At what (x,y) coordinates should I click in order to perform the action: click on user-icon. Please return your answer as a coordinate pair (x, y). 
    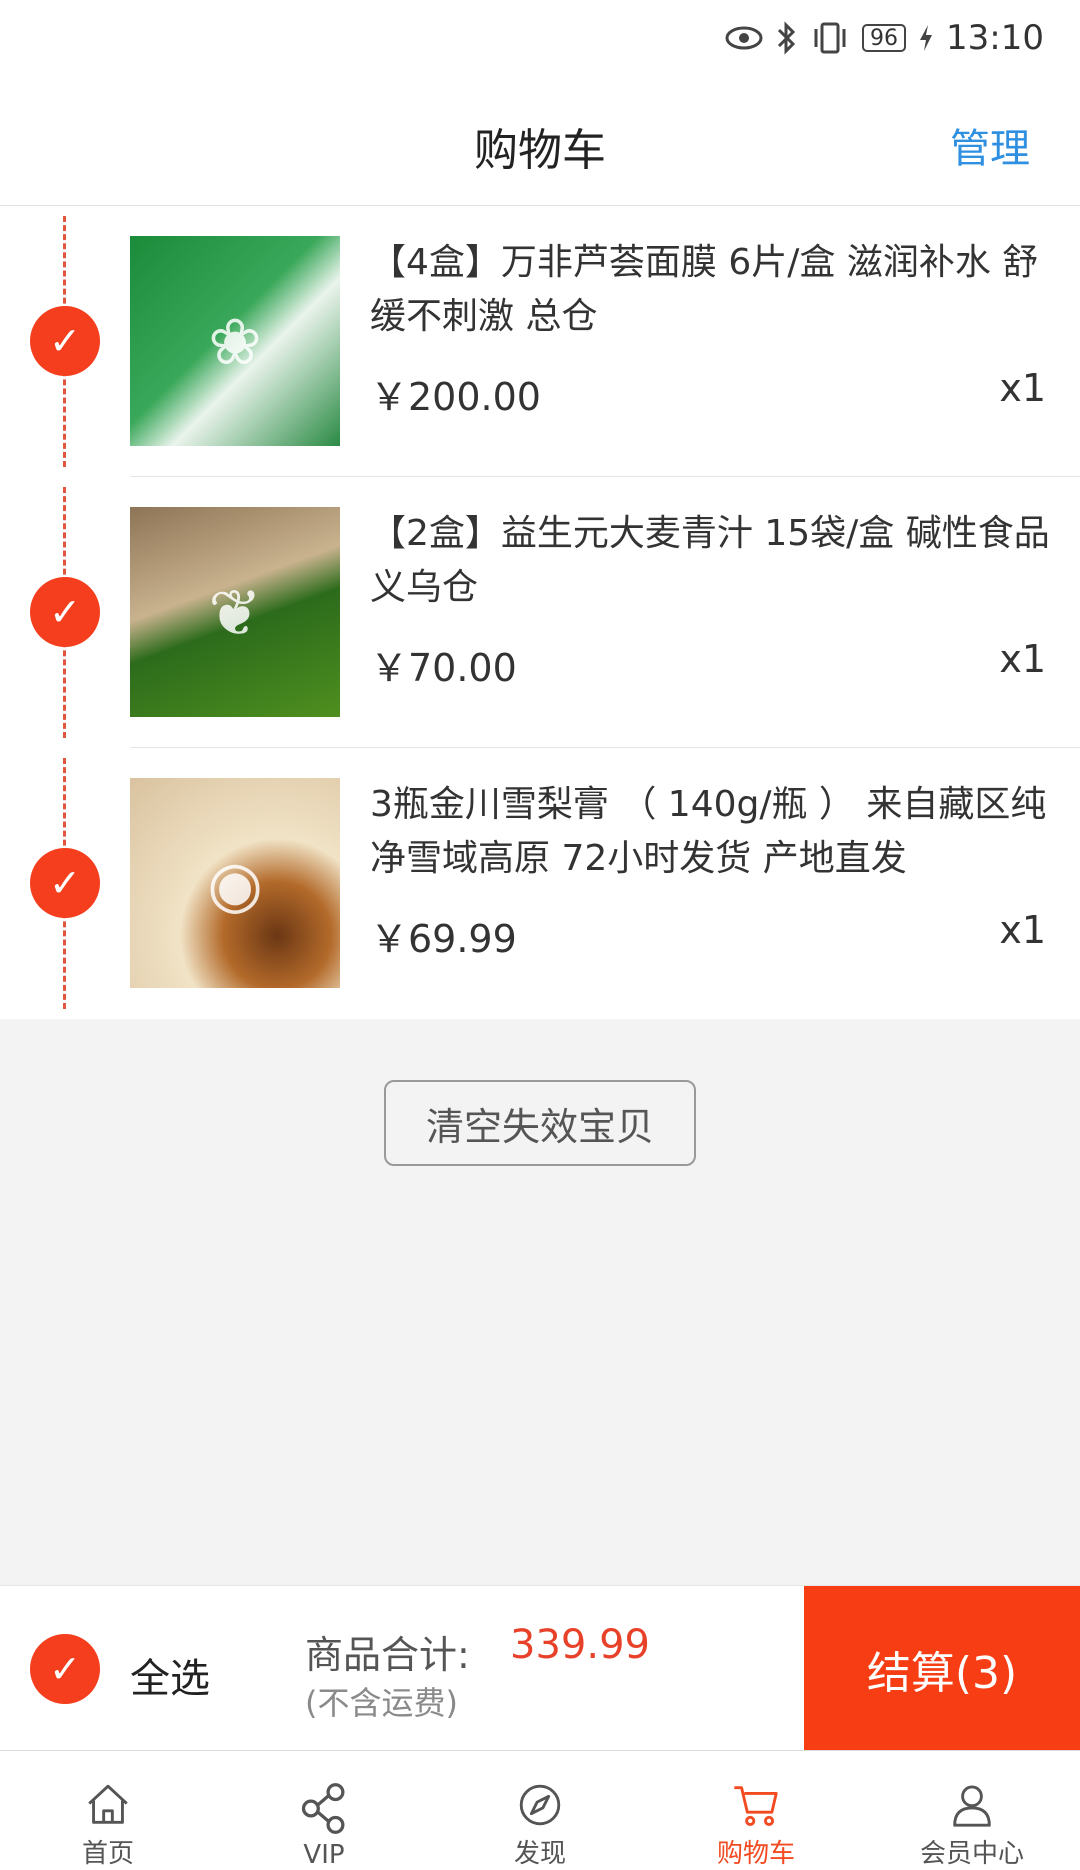
    Looking at the image, I should click on (972, 1806).